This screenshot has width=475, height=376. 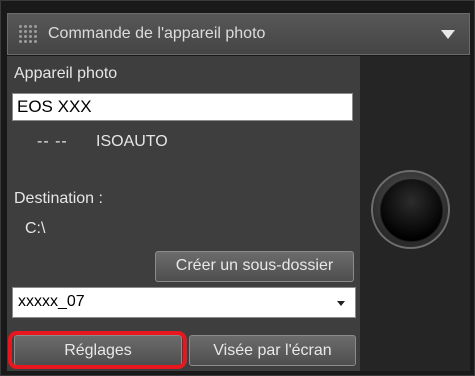 What do you see at coordinates (98, 350) in the screenshot?
I see `settings-button: Réglages` at bounding box center [98, 350].